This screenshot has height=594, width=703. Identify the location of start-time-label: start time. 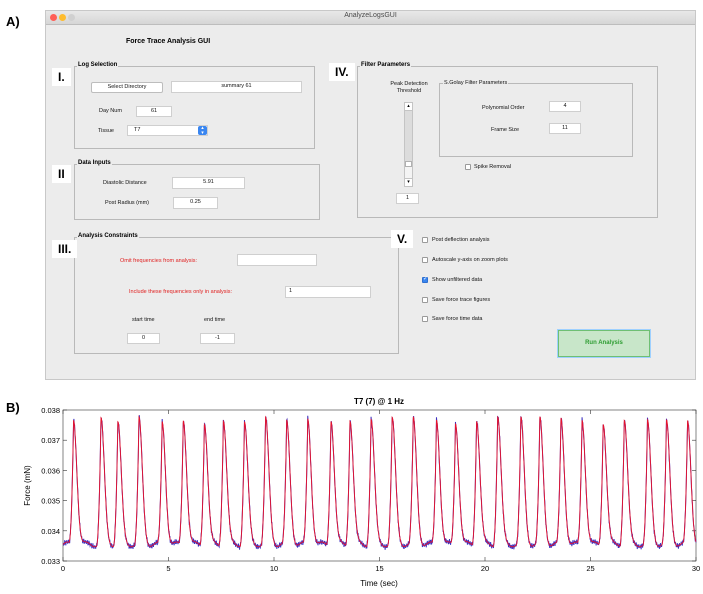
(143, 320).